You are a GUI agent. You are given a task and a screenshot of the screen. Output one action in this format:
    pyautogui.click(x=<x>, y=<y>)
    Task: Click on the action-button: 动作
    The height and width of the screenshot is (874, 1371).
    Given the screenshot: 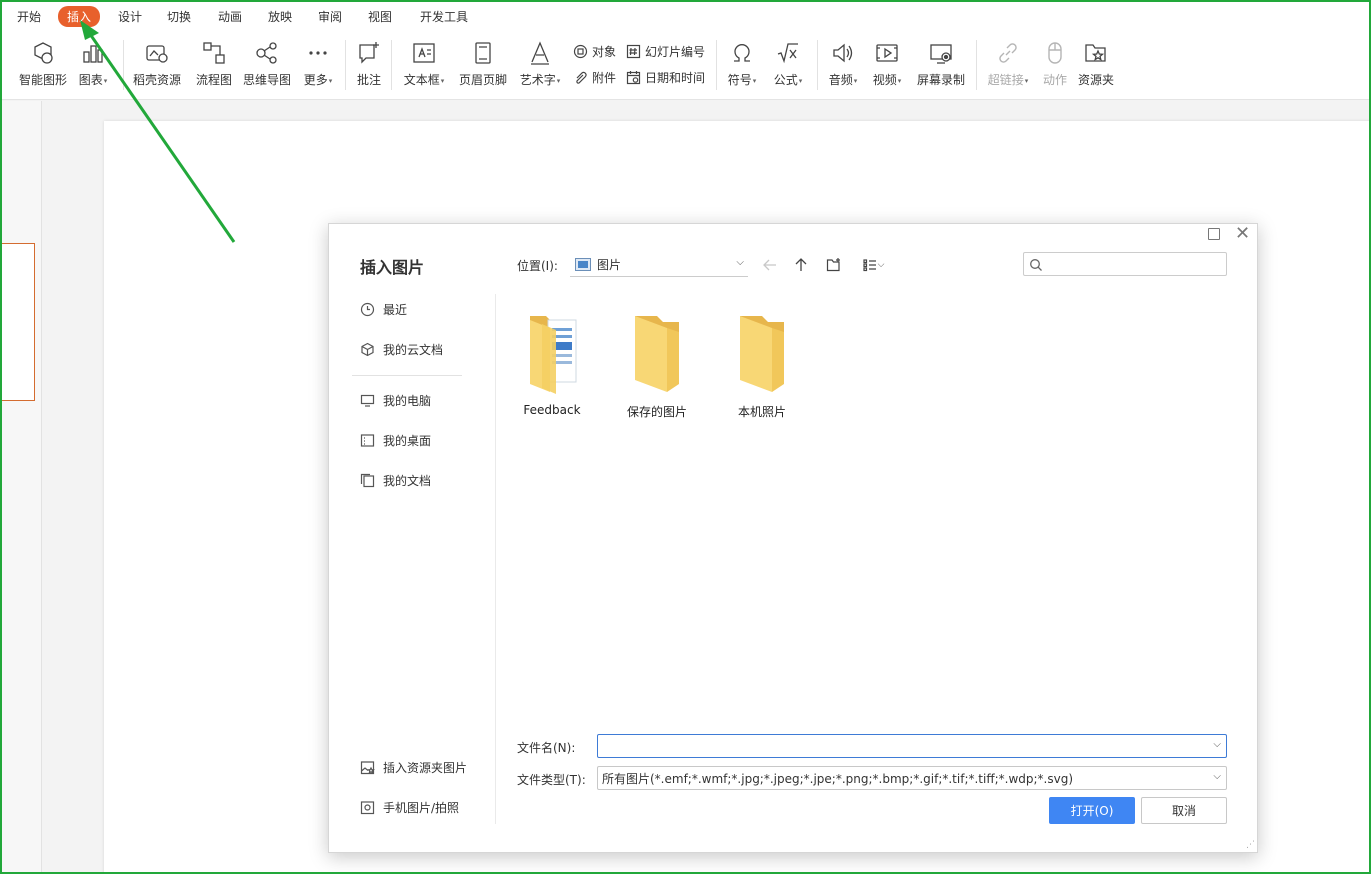 What is the action you would take?
    pyautogui.click(x=1055, y=63)
    